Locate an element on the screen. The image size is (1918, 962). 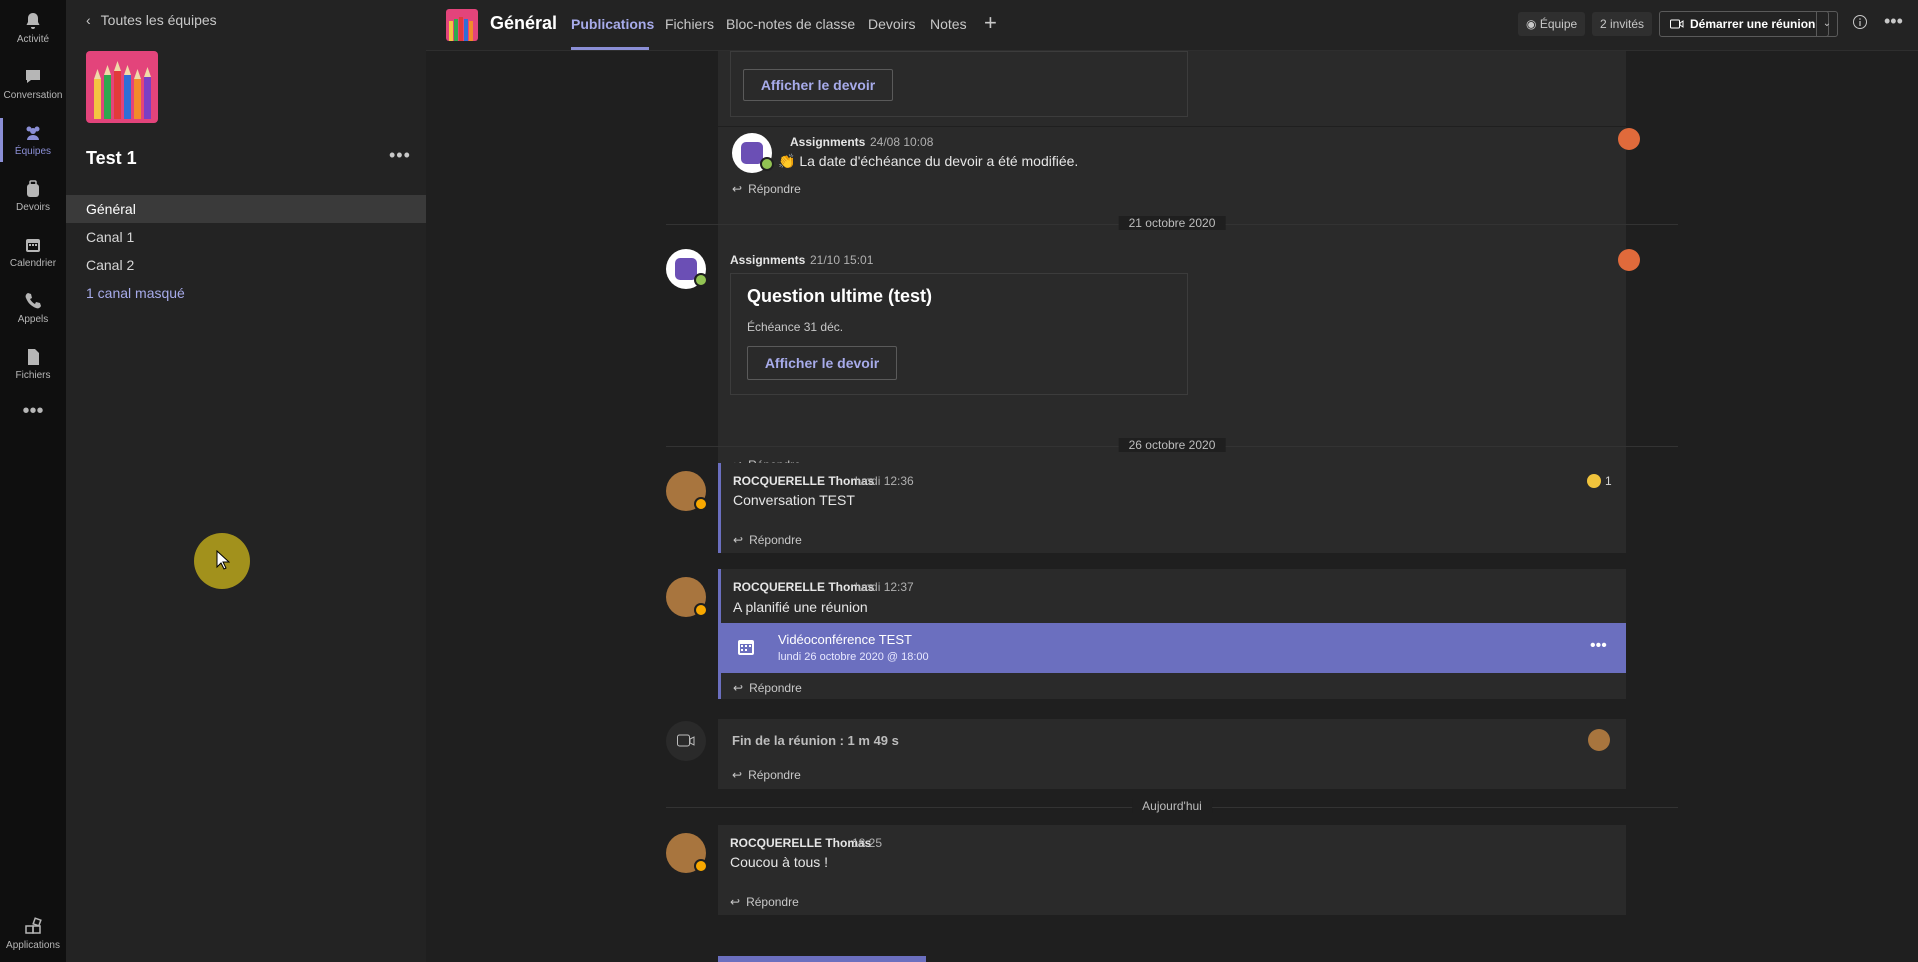
channel-team-avatar is located at coordinates (462, 25).